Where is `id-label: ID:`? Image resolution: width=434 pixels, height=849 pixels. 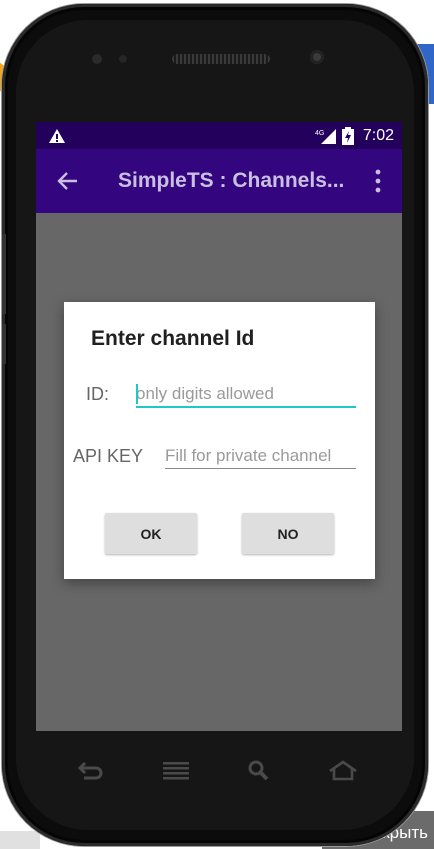 id-label: ID: is located at coordinates (98, 394).